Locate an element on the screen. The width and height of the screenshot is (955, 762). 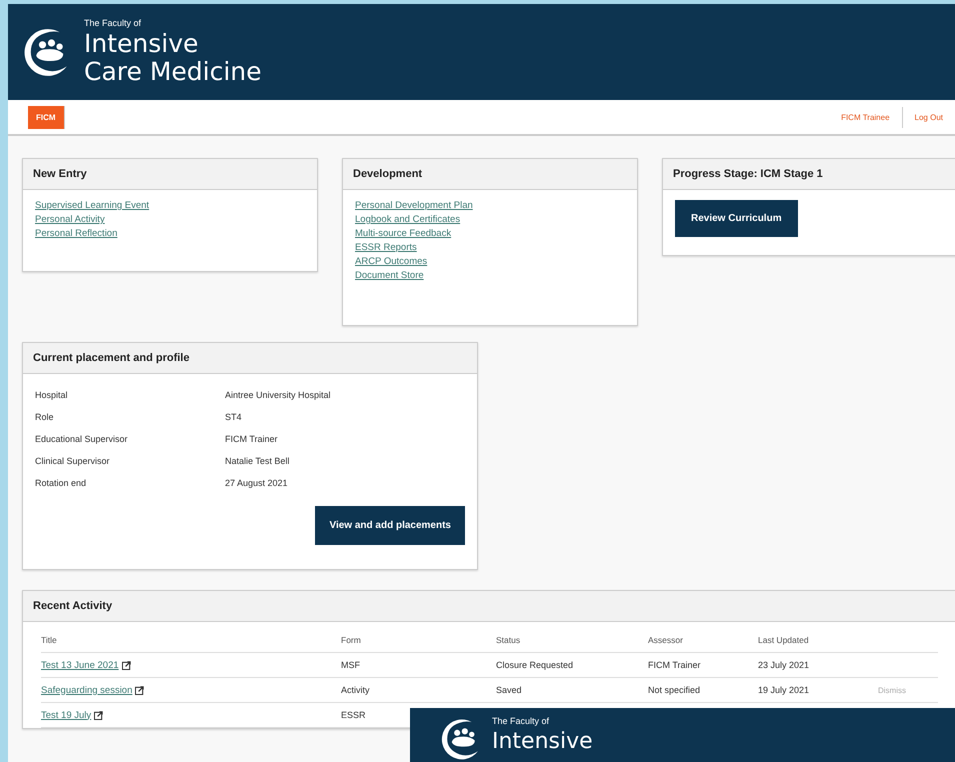
table-cell: Activity is located at coordinates (355, 690).